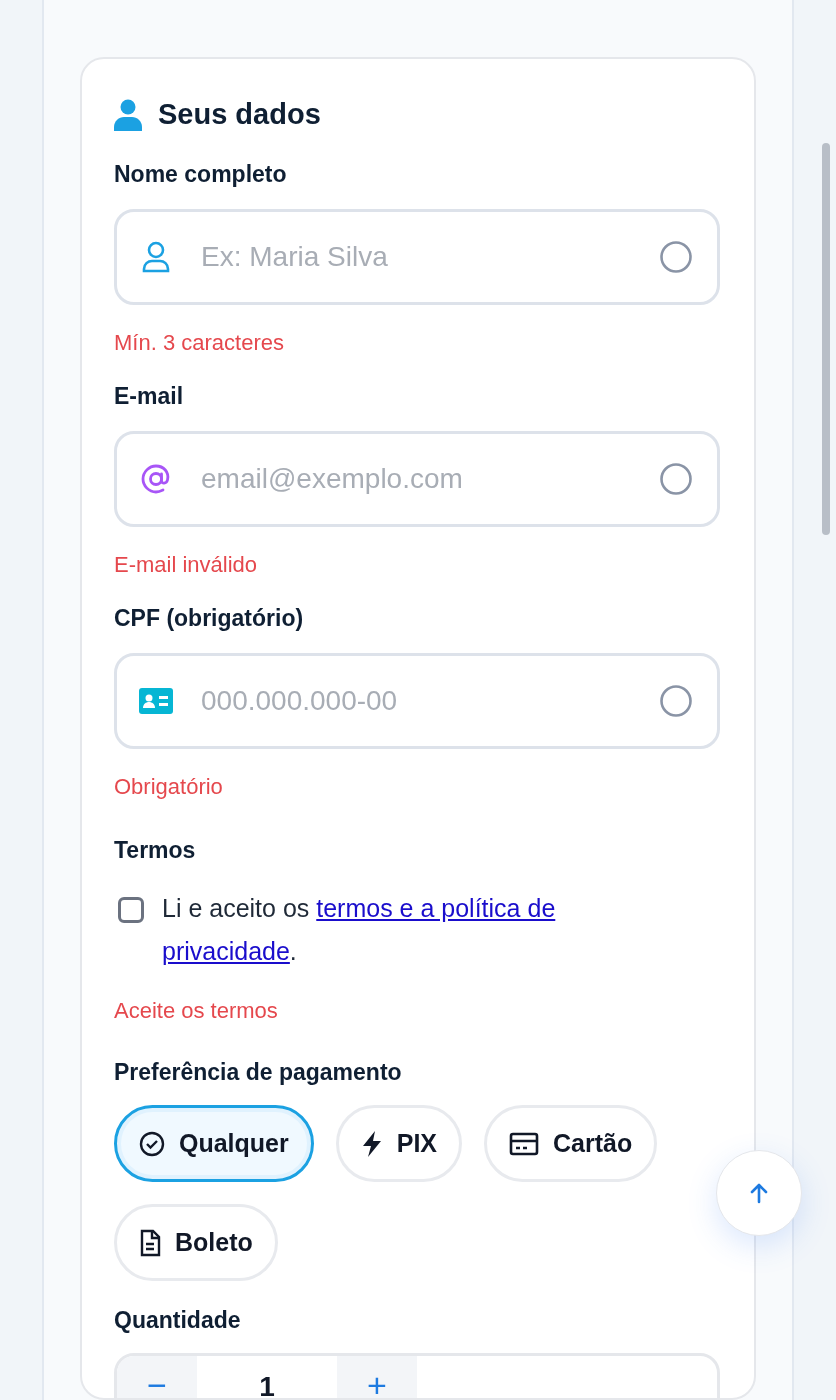 The width and height of the screenshot is (836, 1400). What do you see at coordinates (359, 930) in the screenshot?
I see `terms-text: Li e aceito os termos e a política de privacidade.` at bounding box center [359, 930].